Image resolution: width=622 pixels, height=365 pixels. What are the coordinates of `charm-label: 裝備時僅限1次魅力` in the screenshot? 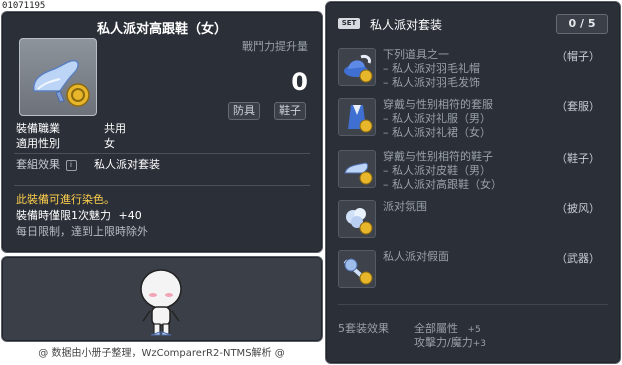 It's located at (63, 215).